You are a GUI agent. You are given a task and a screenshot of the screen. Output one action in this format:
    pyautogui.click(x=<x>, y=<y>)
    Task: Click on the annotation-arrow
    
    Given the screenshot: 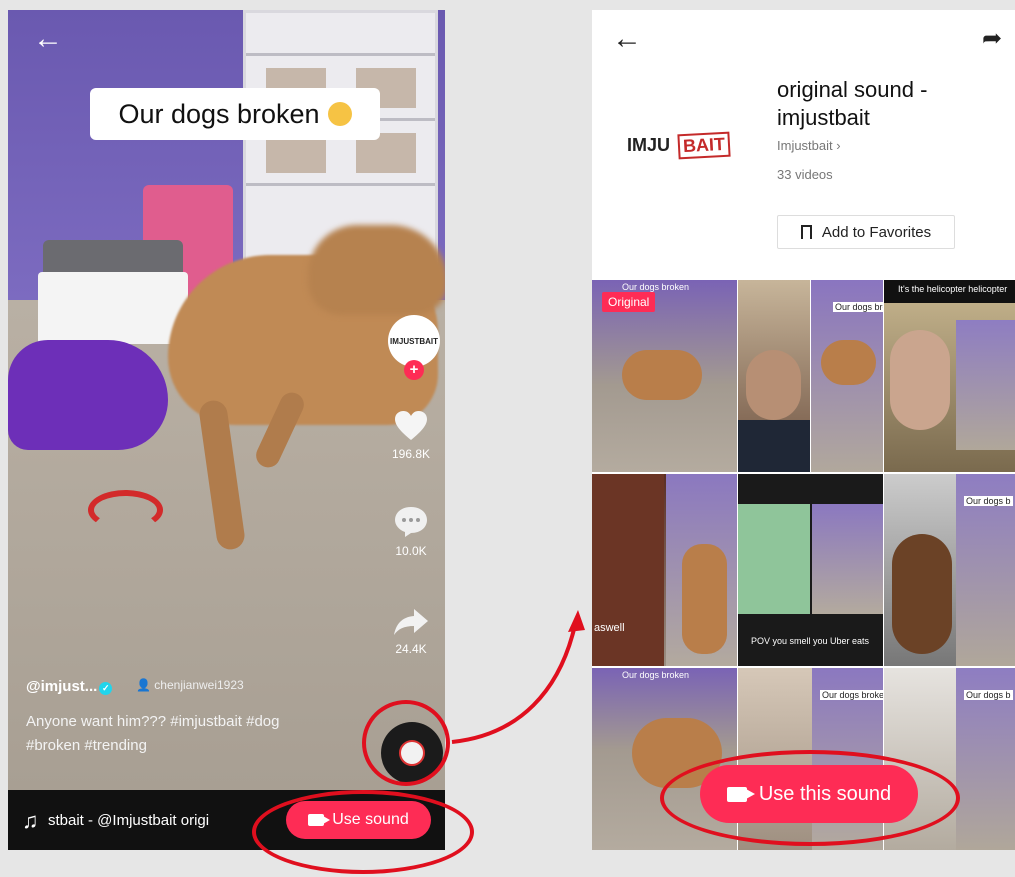 What is the action you would take?
    pyautogui.click(x=518, y=677)
    